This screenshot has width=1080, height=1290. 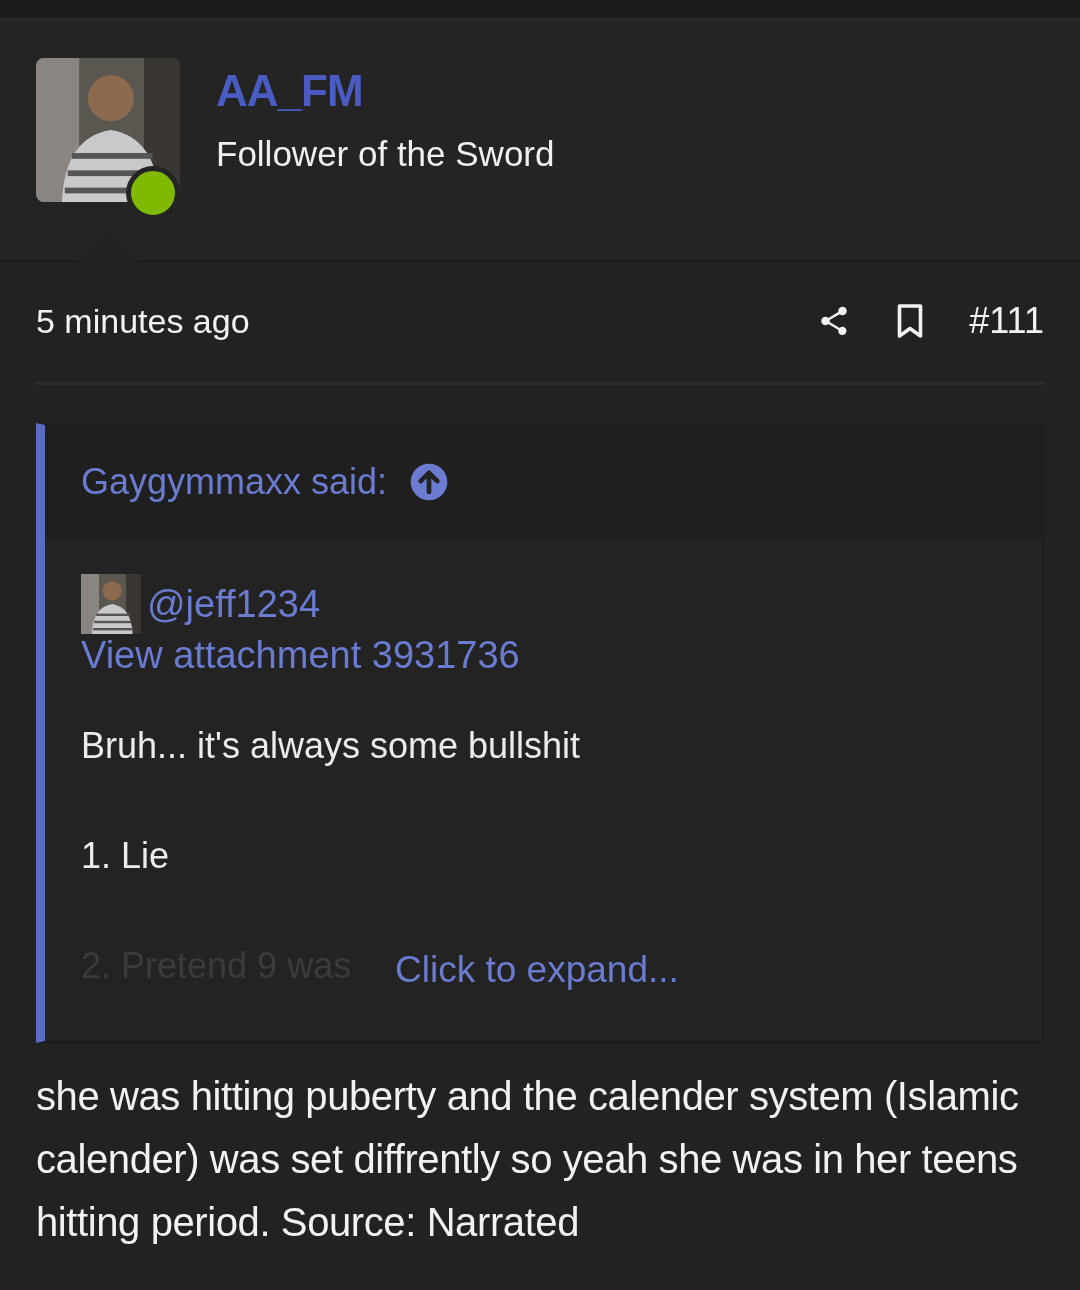 I want to click on mention-link: @jeff1234, so click(x=234, y=604).